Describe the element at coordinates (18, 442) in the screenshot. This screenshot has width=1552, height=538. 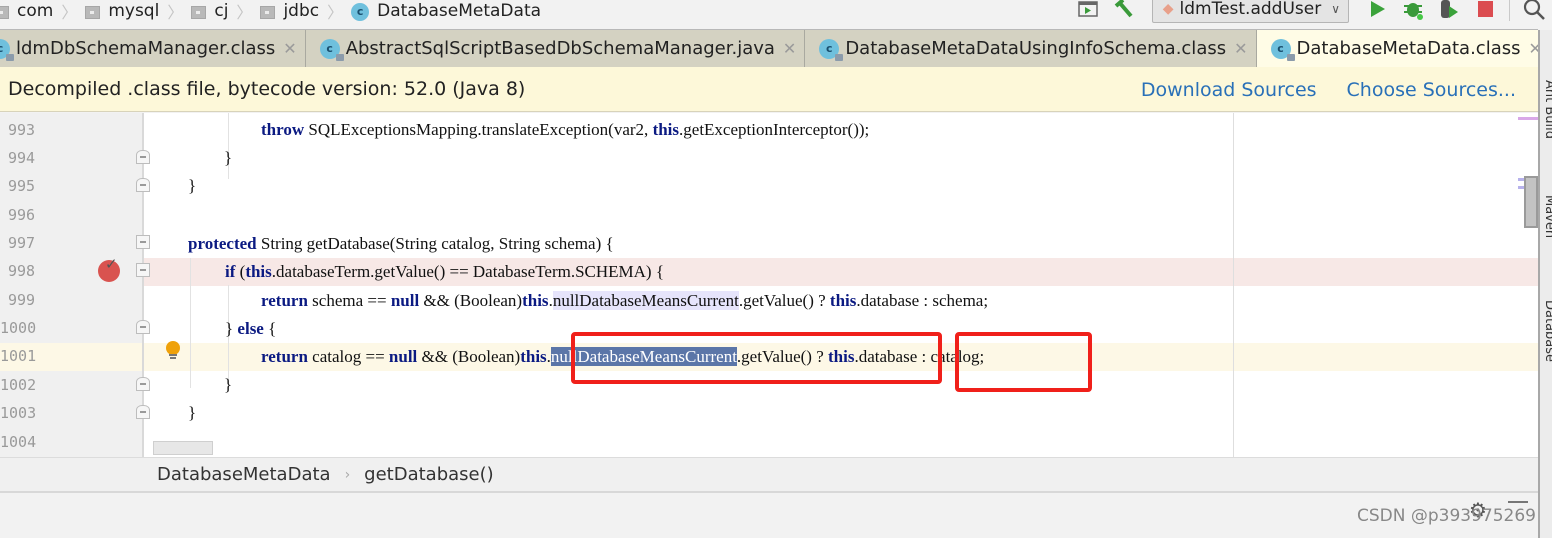
I see `line-number: 1004` at that location.